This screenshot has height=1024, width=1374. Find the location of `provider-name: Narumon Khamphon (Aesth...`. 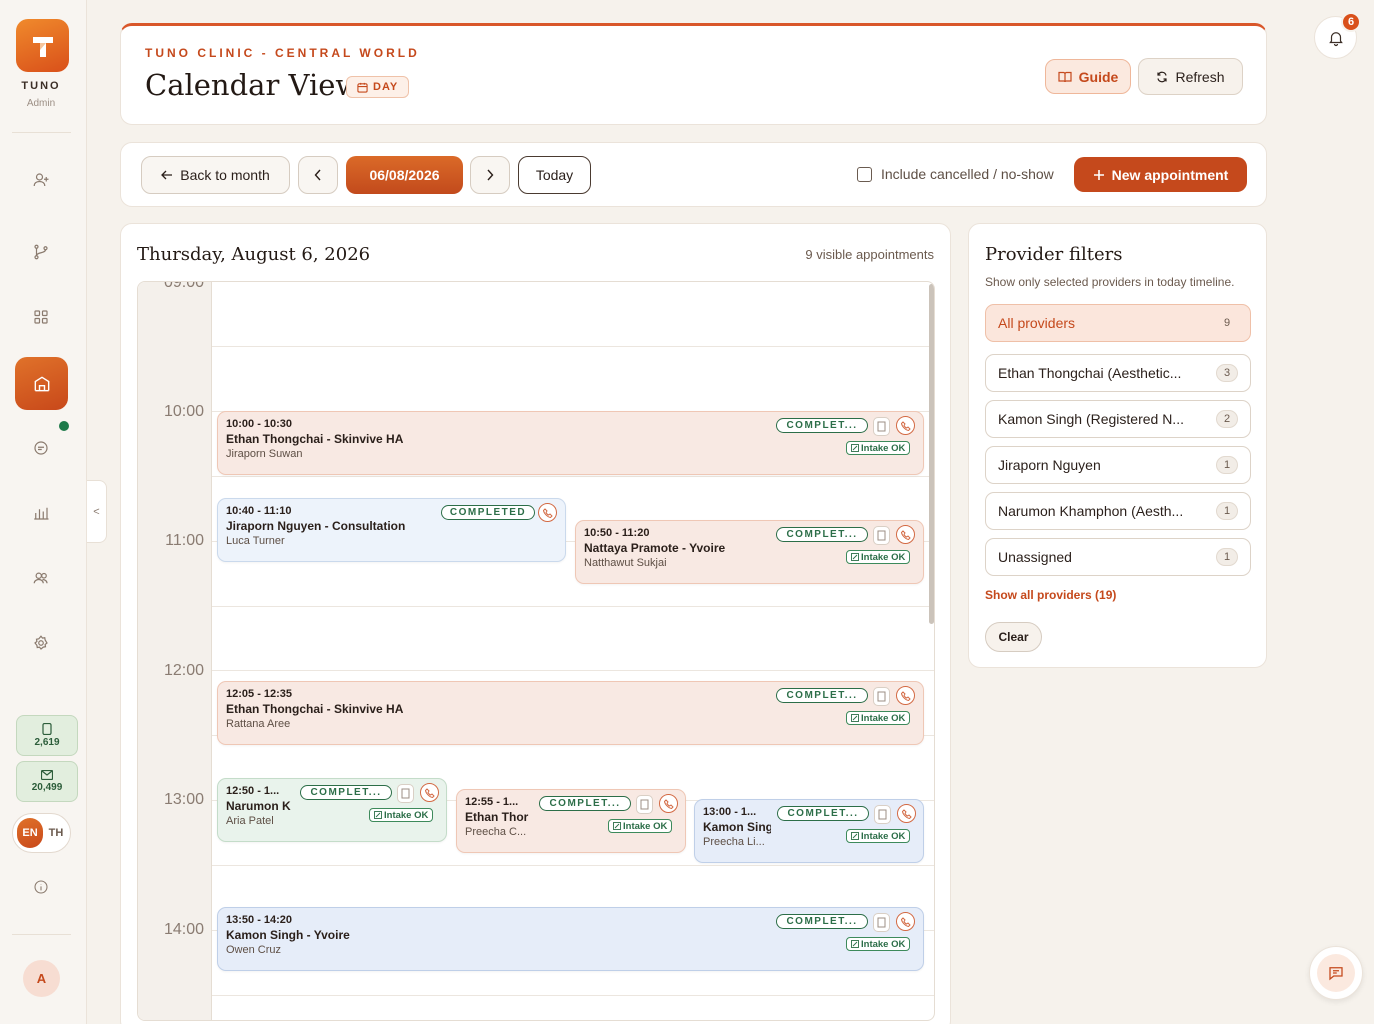

provider-name: Narumon Khamphon (Aesth... is located at coordinates (1091, 511).